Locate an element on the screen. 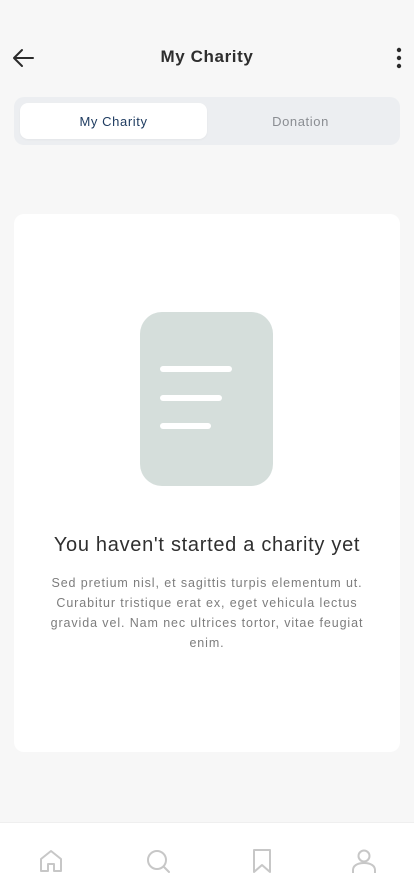 This screenshot has height=896, width=414. bottom-navigation is located at coordinates (207, 859).